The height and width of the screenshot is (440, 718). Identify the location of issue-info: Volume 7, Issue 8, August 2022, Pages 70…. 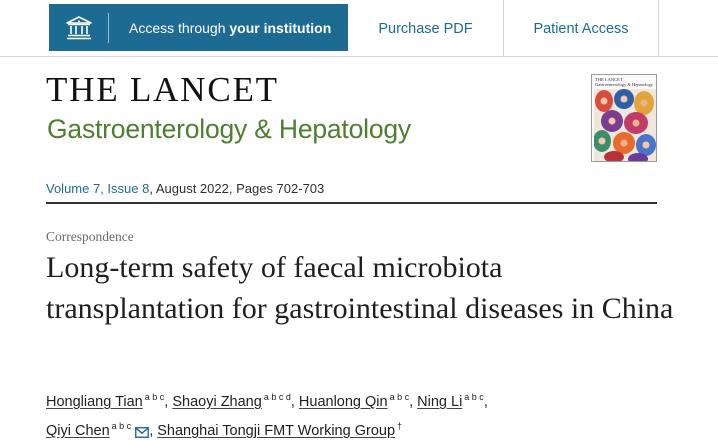
(185, 188).